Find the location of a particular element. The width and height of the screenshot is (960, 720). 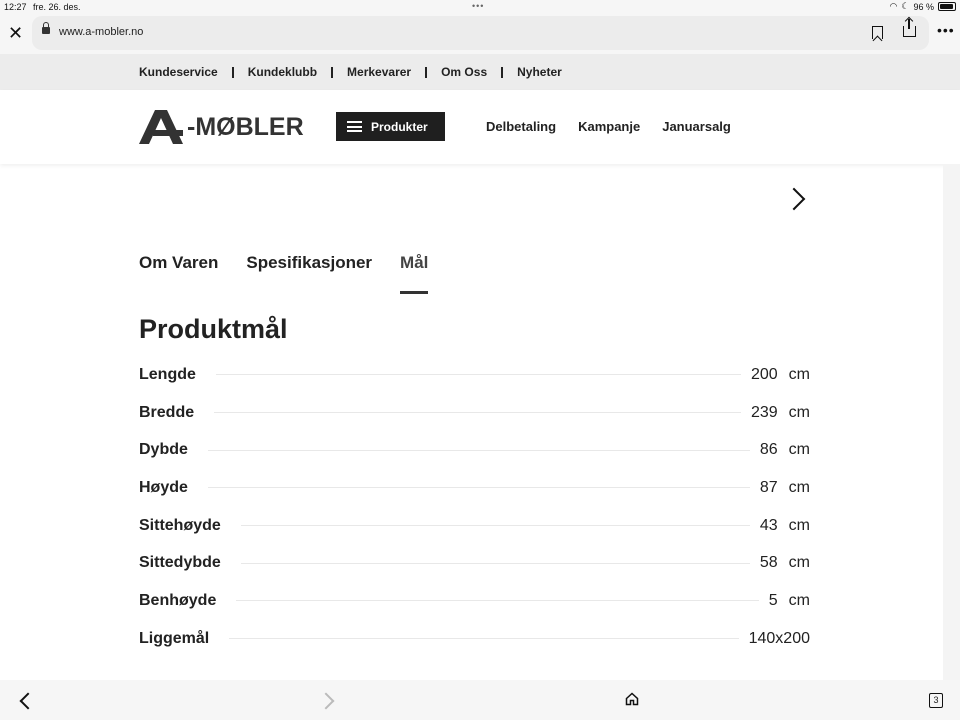

dimension-label: Sittehøyde is located at coordinates (180, 525).